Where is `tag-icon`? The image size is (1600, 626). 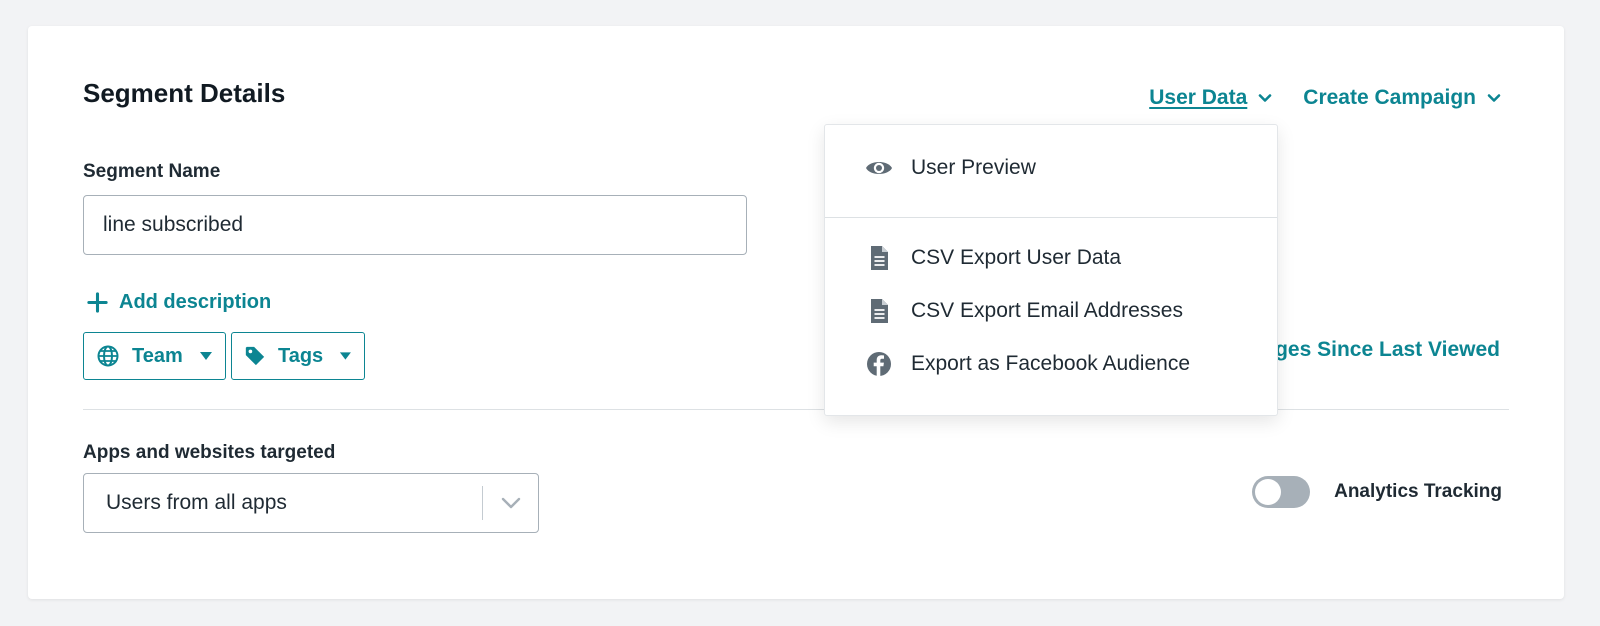
tag-icon is located at coordinates (255, 356).